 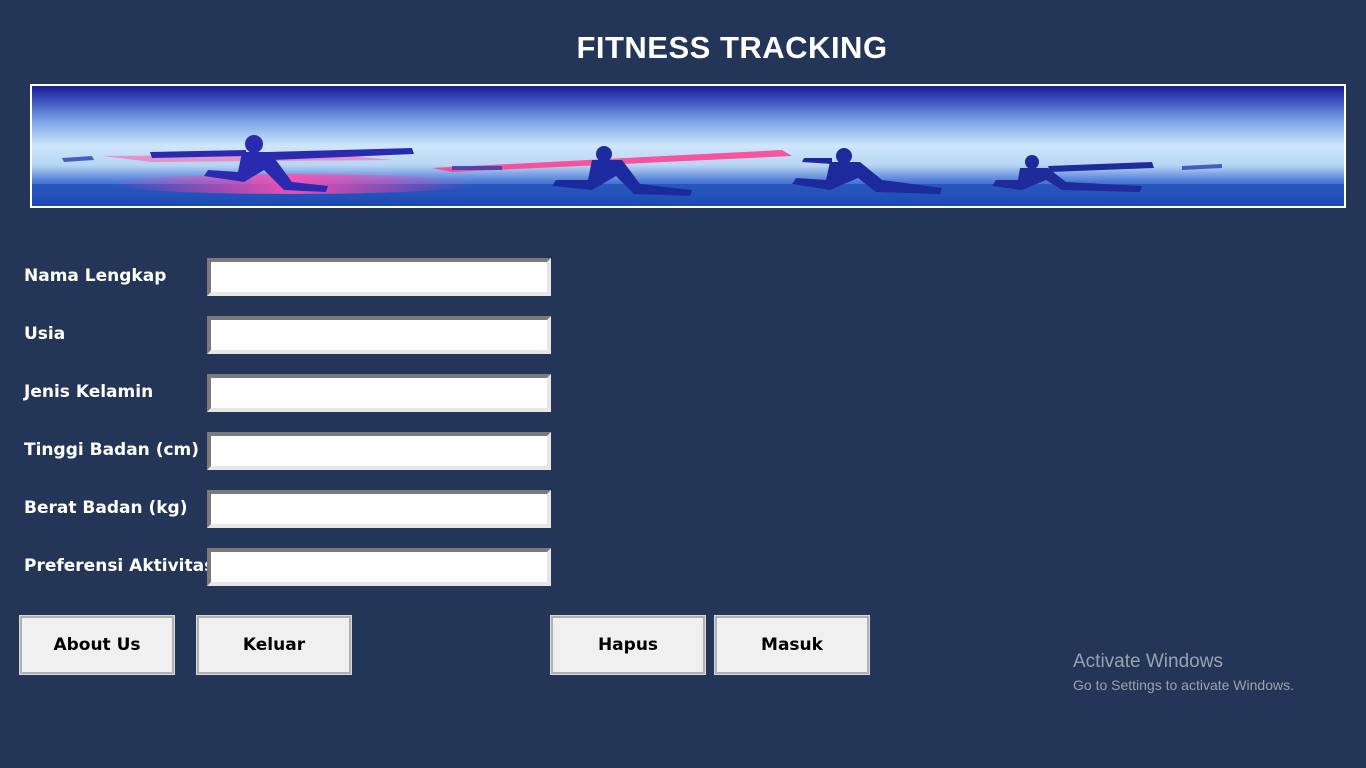 I want to click on activate-windows-title: Activate Windows, so click(x=1148, y=661).